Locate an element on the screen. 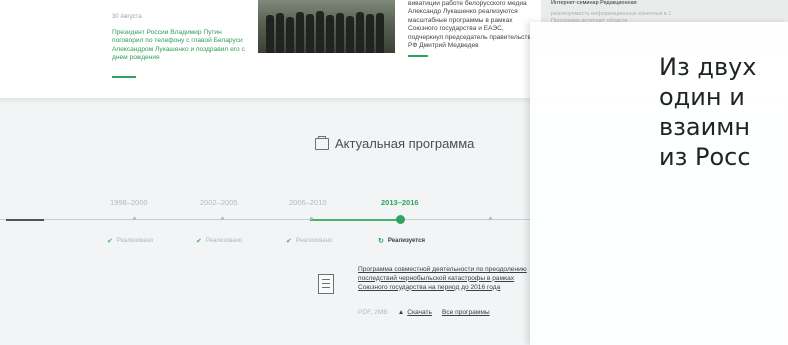 Image resolution: width=788 pixels, height=345 pixels. section-title-text: Актуальная программа is located at coordinates (405, 143).